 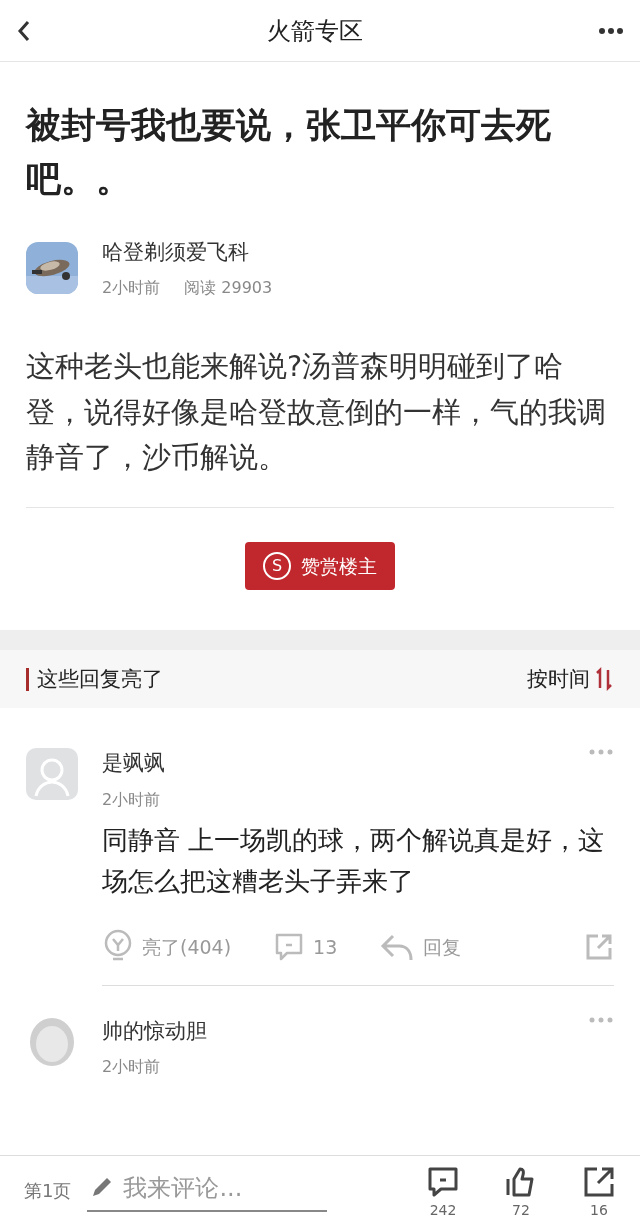 What do you see at coordinates (315, 31) in the screenshot?
I see `page-title: 火箭专区` at bounding box center [315, 31].